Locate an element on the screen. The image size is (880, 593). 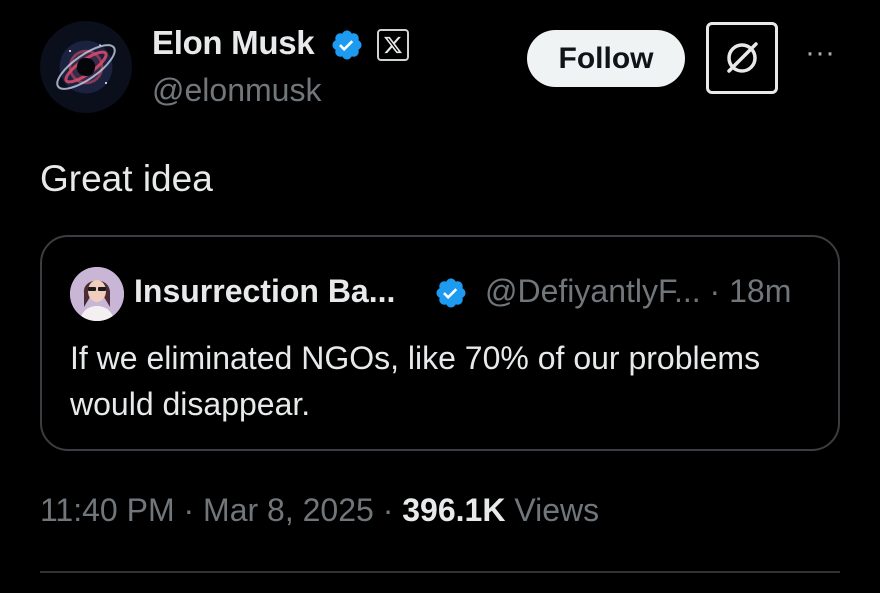
follow-button: Follow is located at coordinates (606, 58).